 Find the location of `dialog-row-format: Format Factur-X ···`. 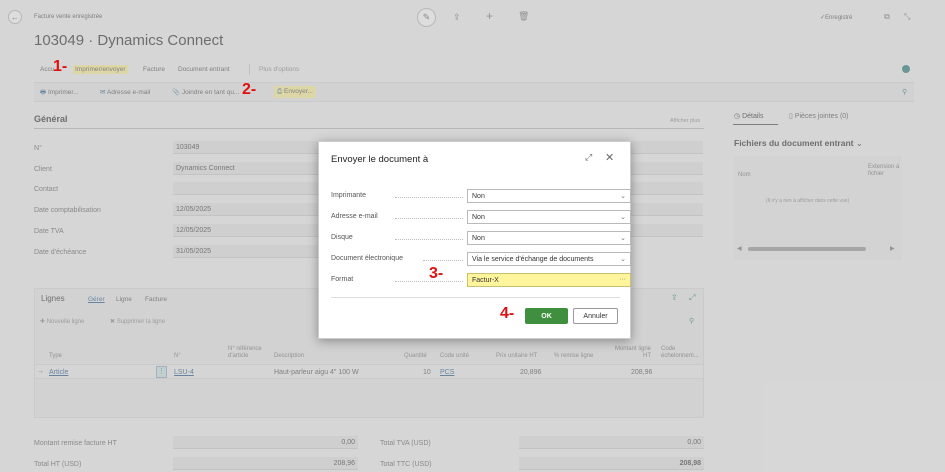

dialog-row-format: Format Factur-X ··· is located at coordinates (481, 280).